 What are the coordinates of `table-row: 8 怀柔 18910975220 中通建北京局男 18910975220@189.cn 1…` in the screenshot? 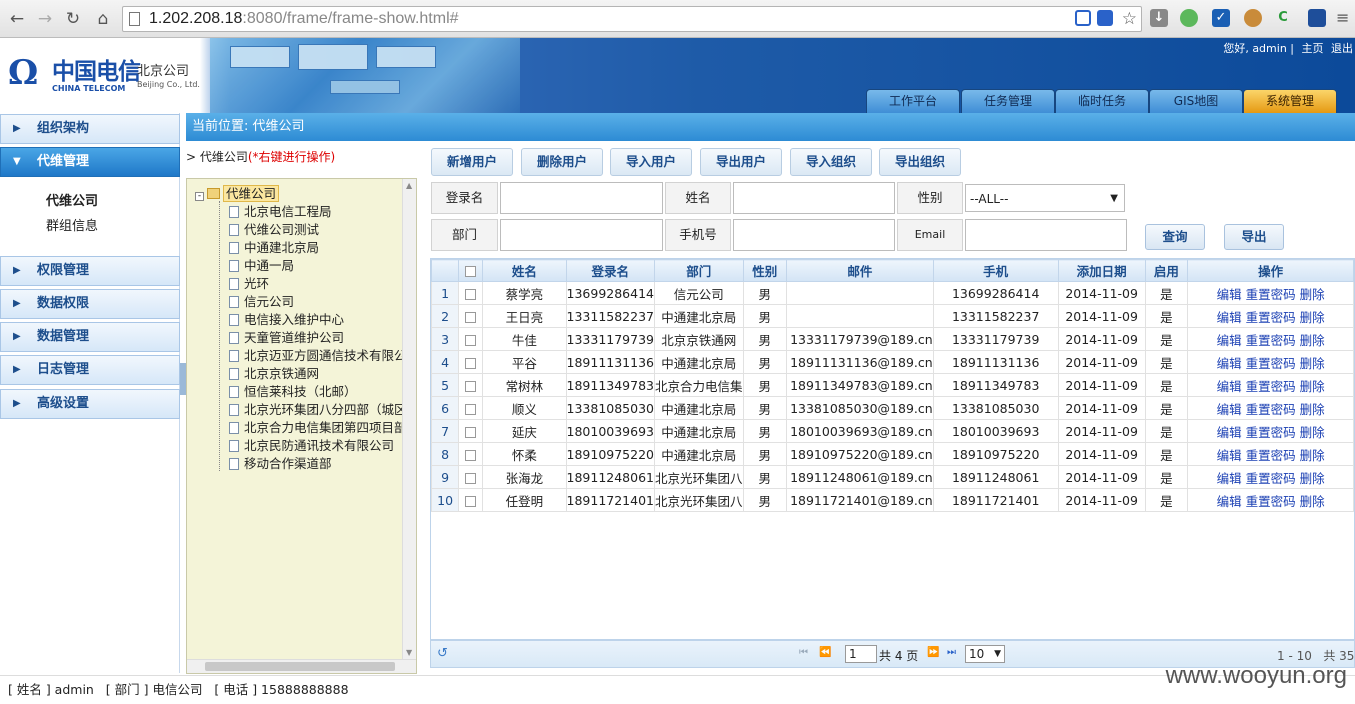 It's located at (892, 454).